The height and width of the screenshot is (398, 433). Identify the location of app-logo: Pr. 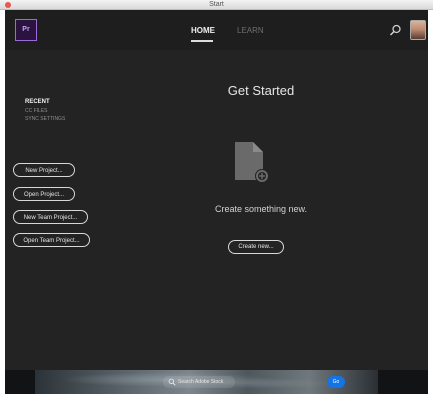
(26, 30).